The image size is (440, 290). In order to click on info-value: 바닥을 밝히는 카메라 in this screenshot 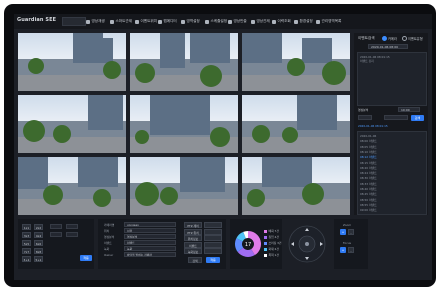, I will do `click(150, 254)`.